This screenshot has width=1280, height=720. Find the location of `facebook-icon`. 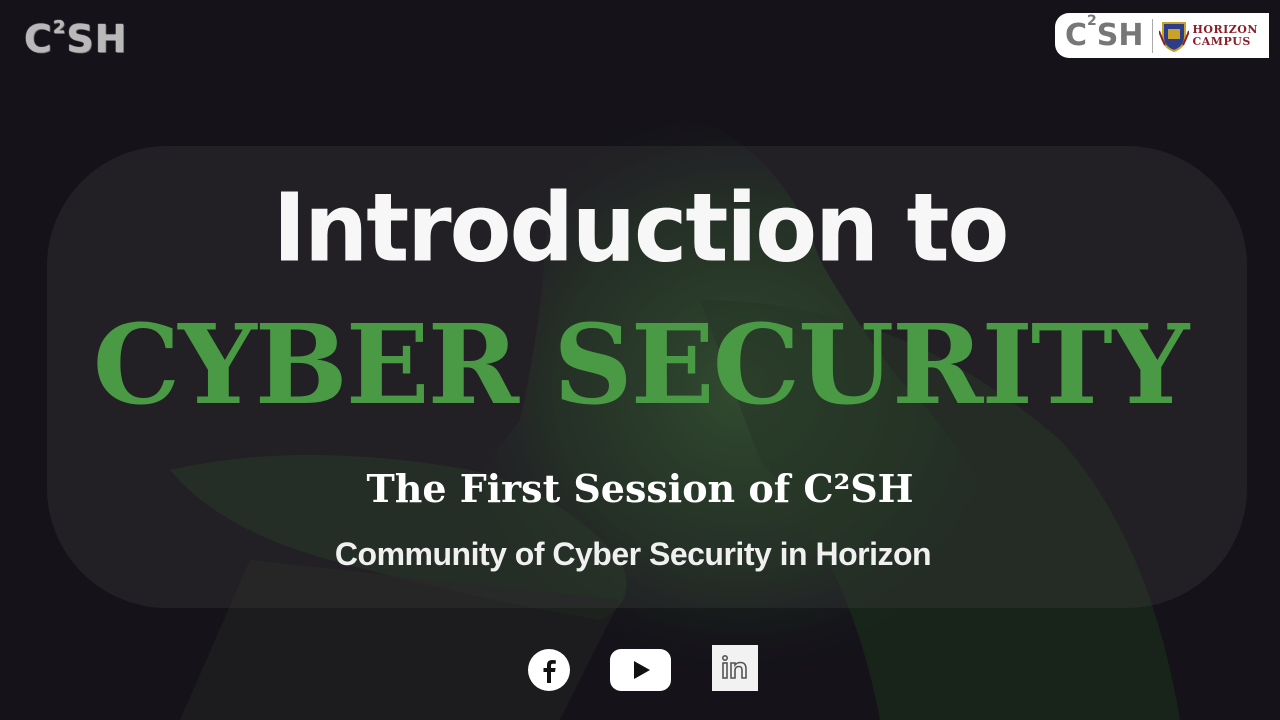

facebook-icon is located at coordinates (549, 670).